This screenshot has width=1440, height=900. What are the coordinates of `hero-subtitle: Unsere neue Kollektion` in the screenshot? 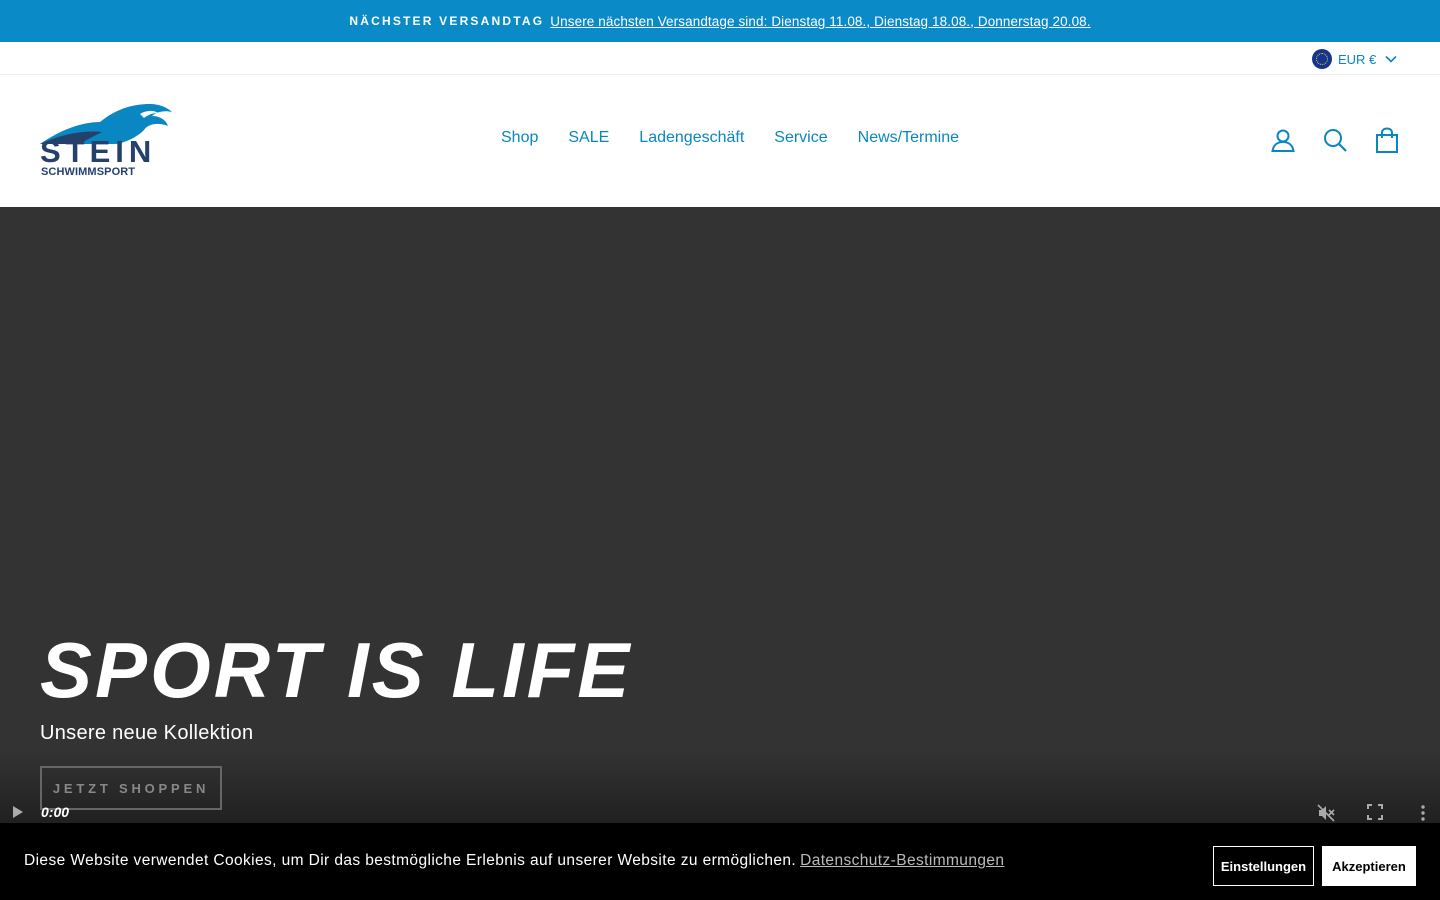 It's located at (147, 733).